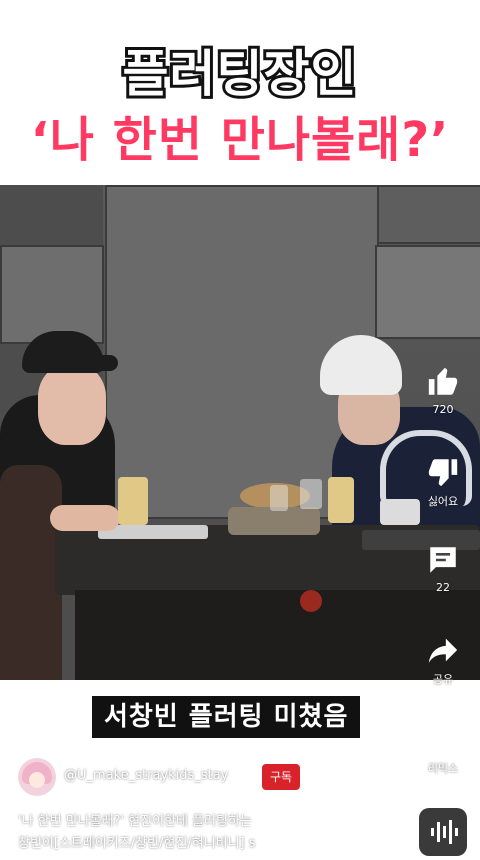 This screenshot has width=480, height=860. I want to click on avatar, so click(37, 777).